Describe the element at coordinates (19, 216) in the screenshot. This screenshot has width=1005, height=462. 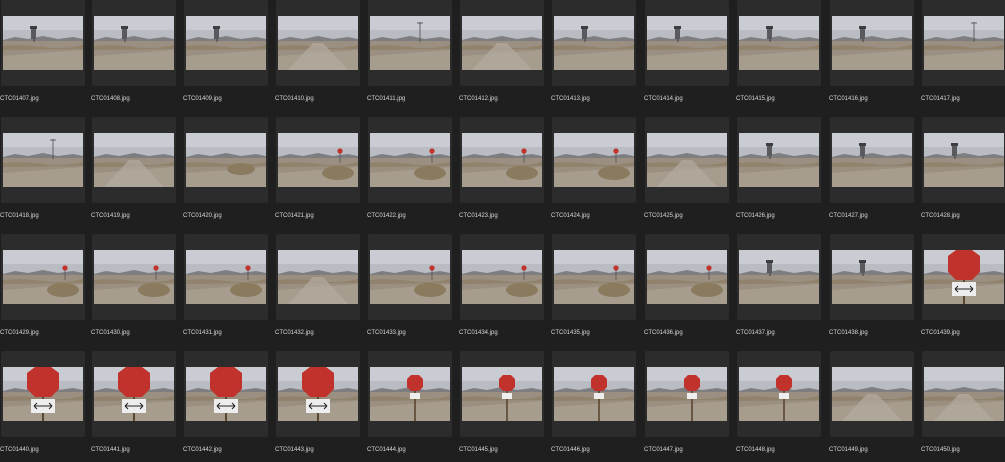
I see `photo-filename: CTC01418.jpg` at that location.